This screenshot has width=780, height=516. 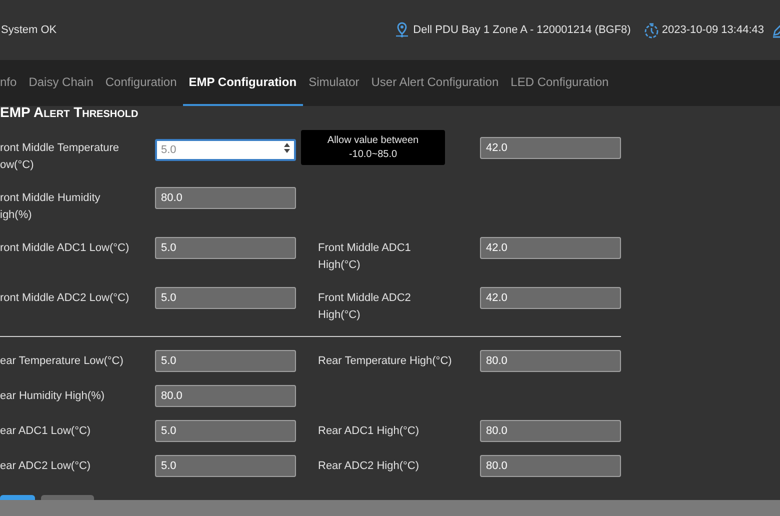 I want to click on nav-tab: Daisy Chain, so click(x=61, y=83).